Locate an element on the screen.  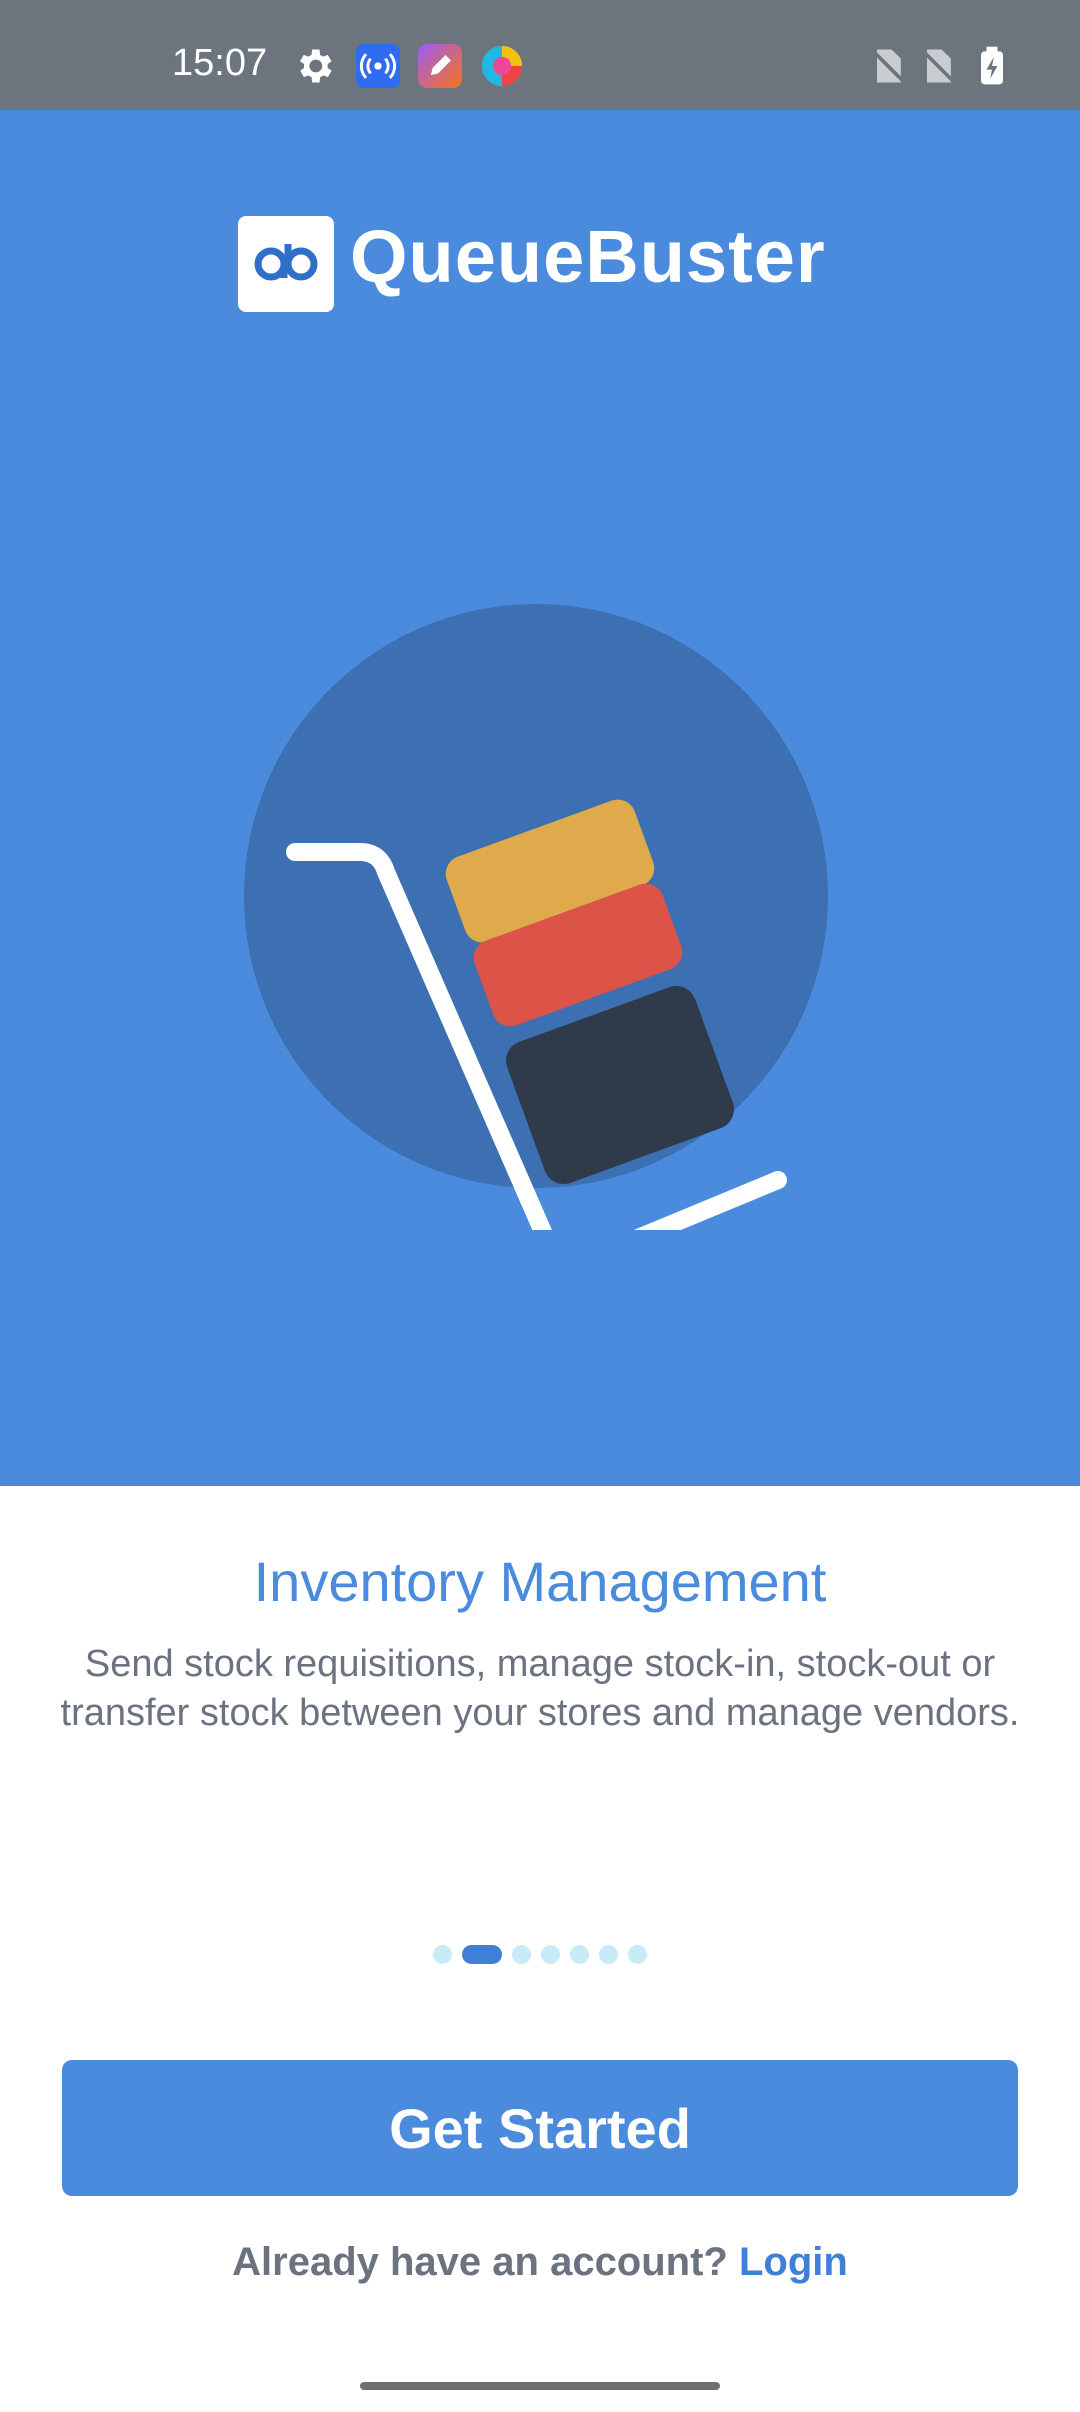
status-bar: 15:07 is located at coordinates (540, 55).